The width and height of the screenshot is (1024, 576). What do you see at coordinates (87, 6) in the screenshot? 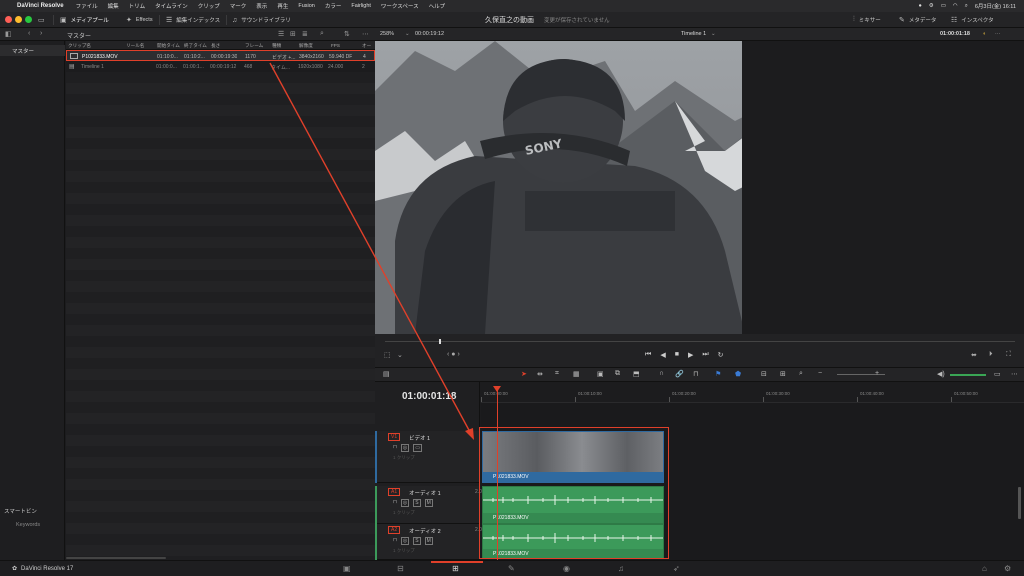
I see `menu-file: ファイル` at bounding box center [87, 6].